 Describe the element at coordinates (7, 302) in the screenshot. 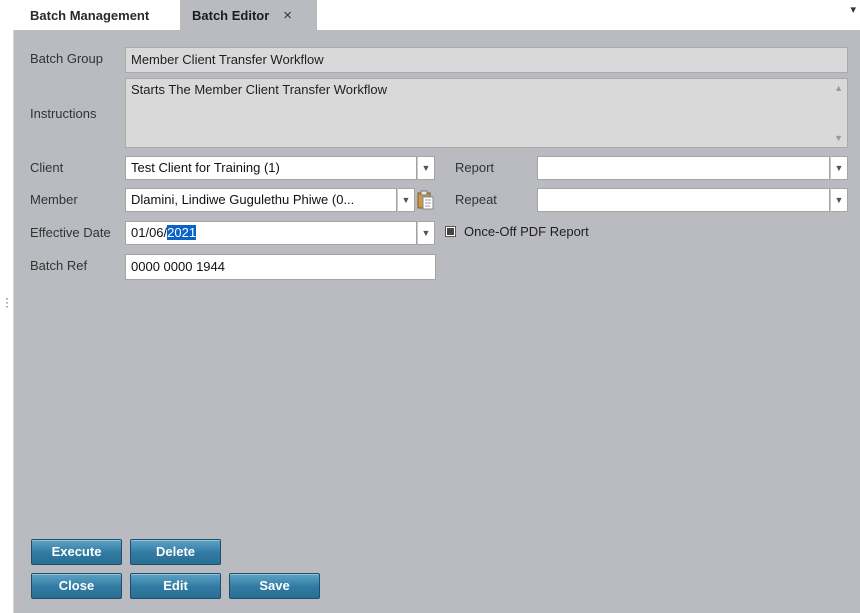

I see `splitter-grip-icon: · · ·` at that location.